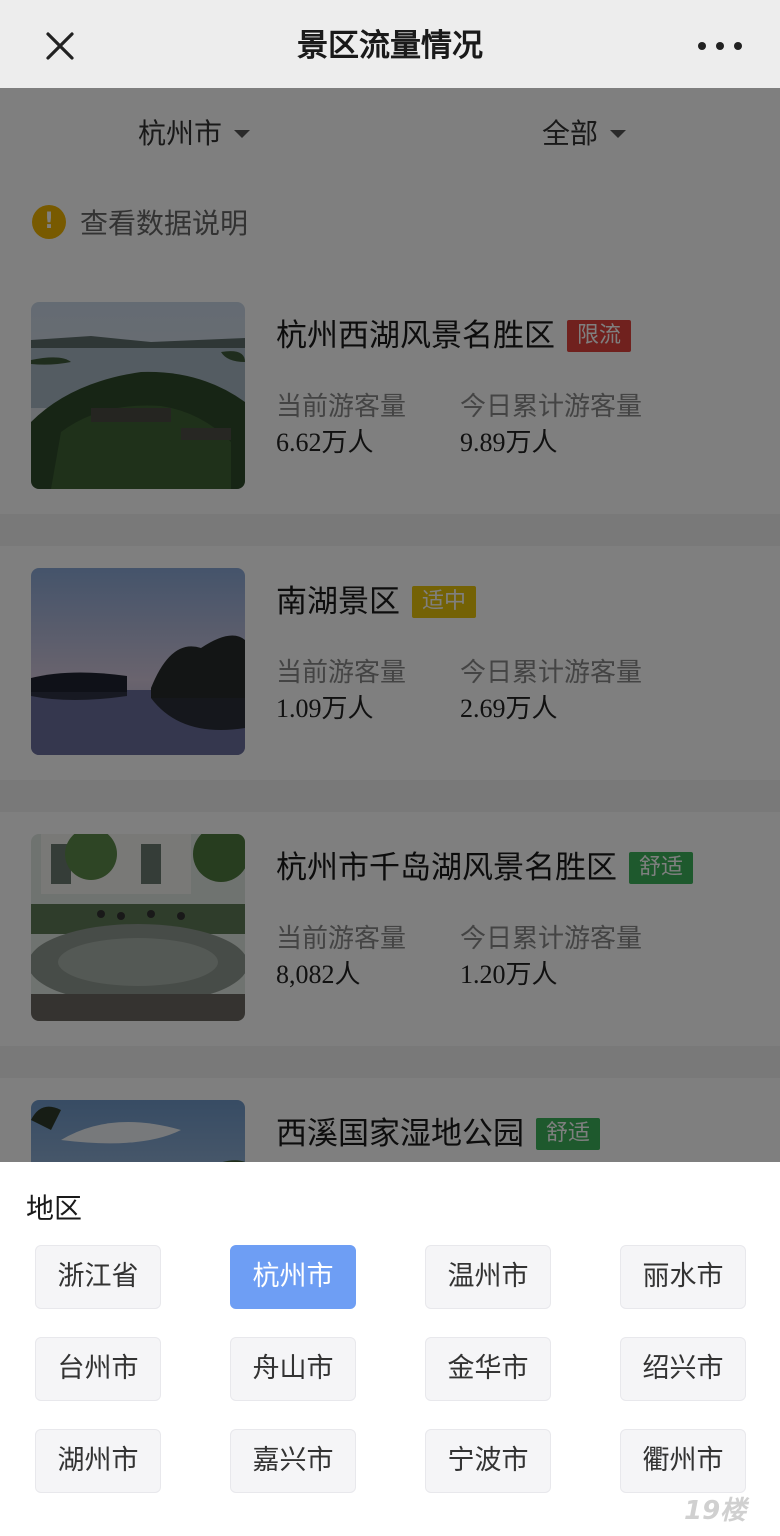  Describe the element at coordinates (98, 1461) in the screenshot. I see `region-option-button: 湖州市` at that location.